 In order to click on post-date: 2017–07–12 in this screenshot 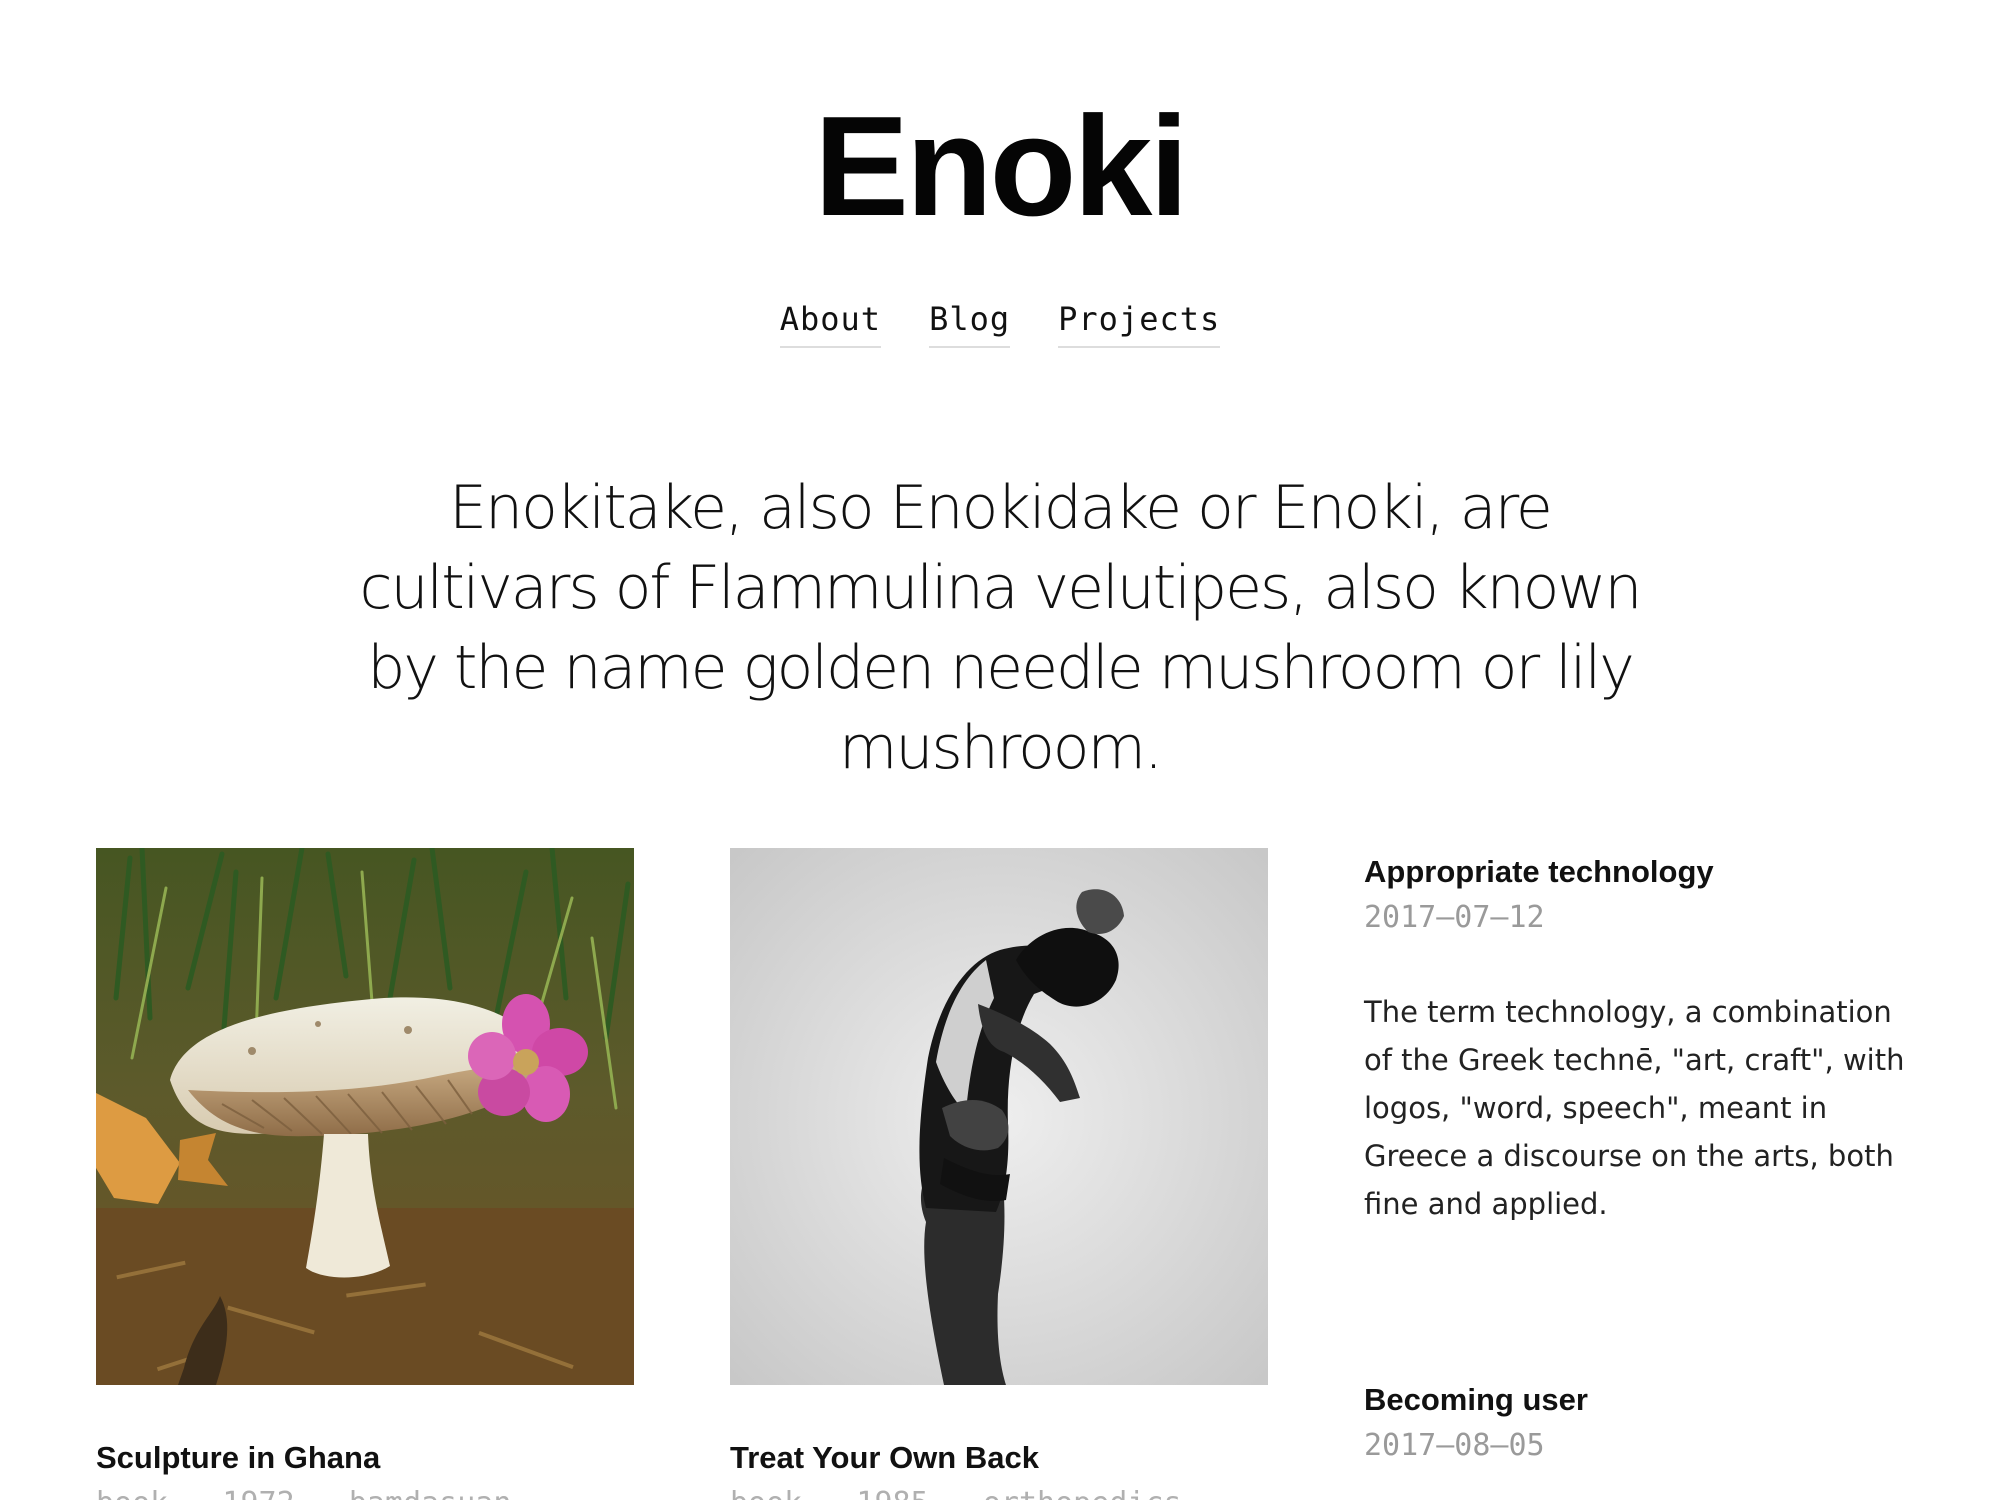, I will do `click(1454, 917)`.